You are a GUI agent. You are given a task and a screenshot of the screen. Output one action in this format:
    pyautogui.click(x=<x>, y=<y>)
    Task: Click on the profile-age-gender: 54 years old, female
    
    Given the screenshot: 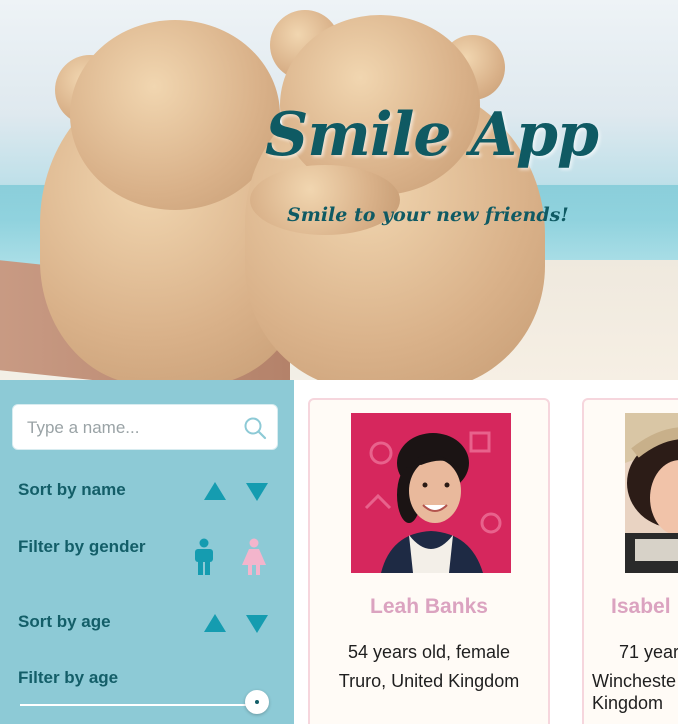 What is the action you would take?
    pyautogui.click(x=429, y=652)
    